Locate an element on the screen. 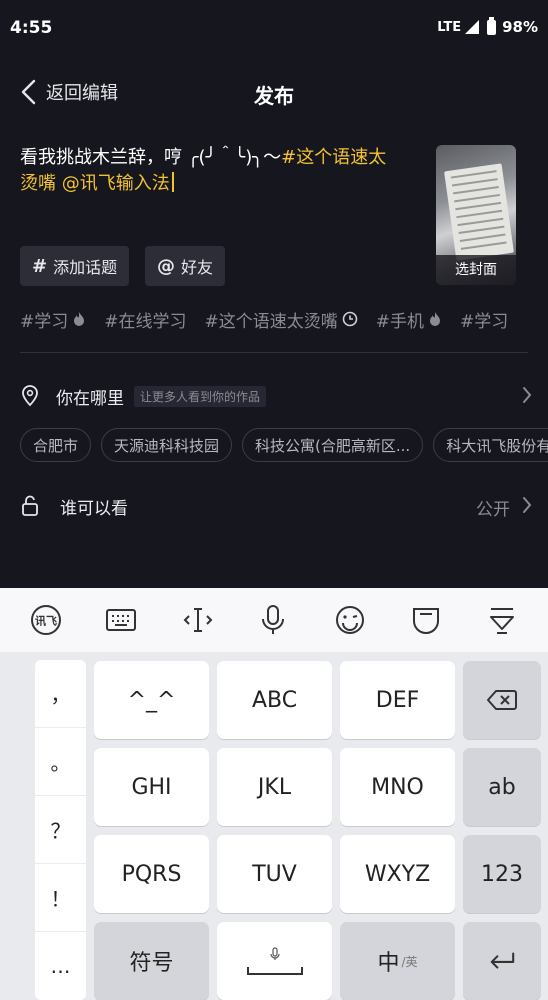 The image size is (548, 1000). visibility-label: 谁可以看 is located at coordinates (94, 508).